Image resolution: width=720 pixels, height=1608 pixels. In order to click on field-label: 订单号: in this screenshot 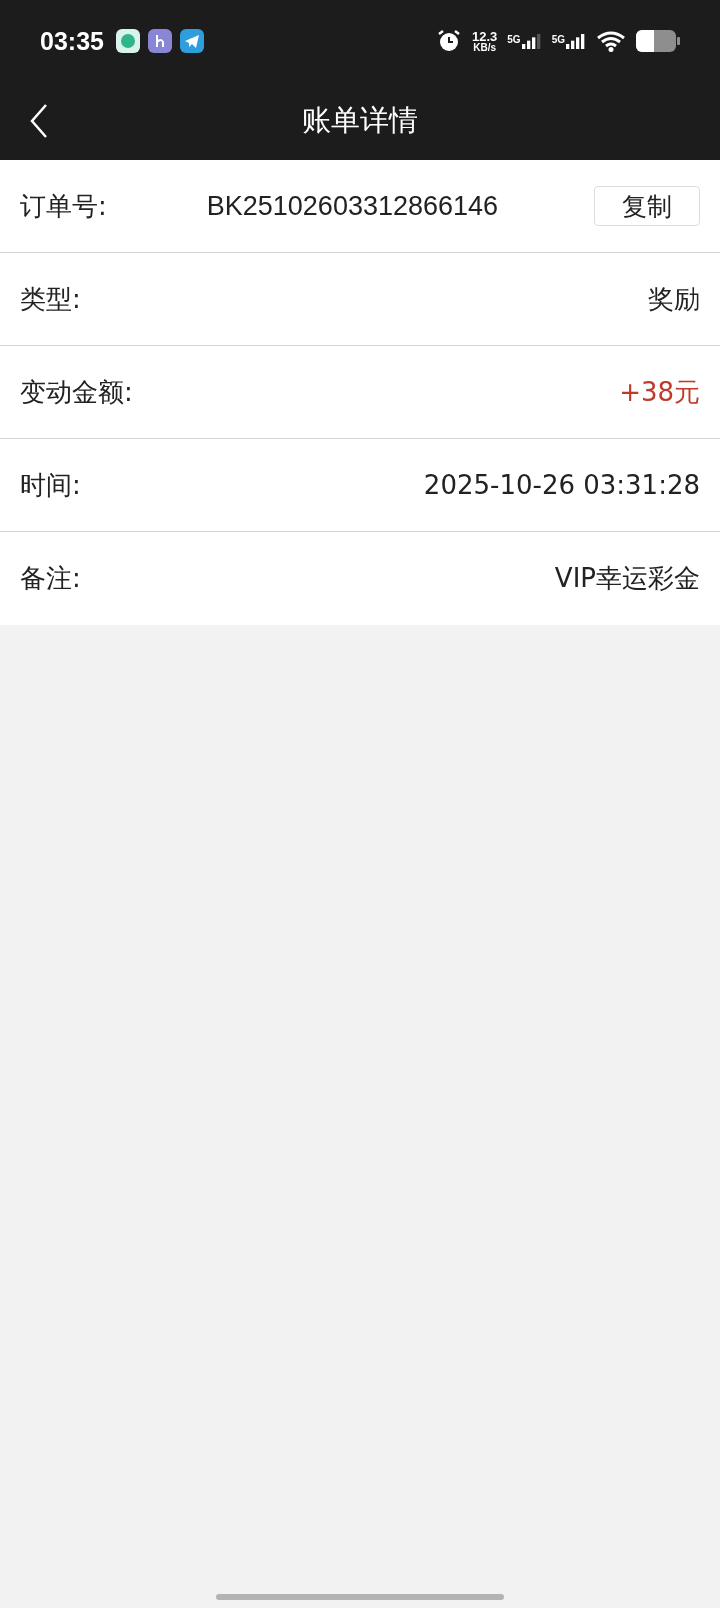, I will do `click(63, 206)`.